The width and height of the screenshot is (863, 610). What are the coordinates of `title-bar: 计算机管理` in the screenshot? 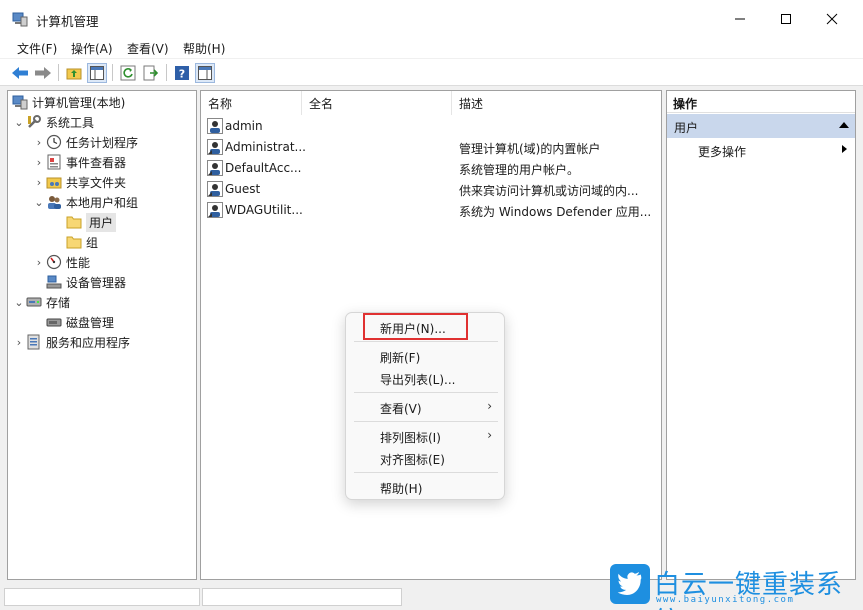 It's located at (431, 19).